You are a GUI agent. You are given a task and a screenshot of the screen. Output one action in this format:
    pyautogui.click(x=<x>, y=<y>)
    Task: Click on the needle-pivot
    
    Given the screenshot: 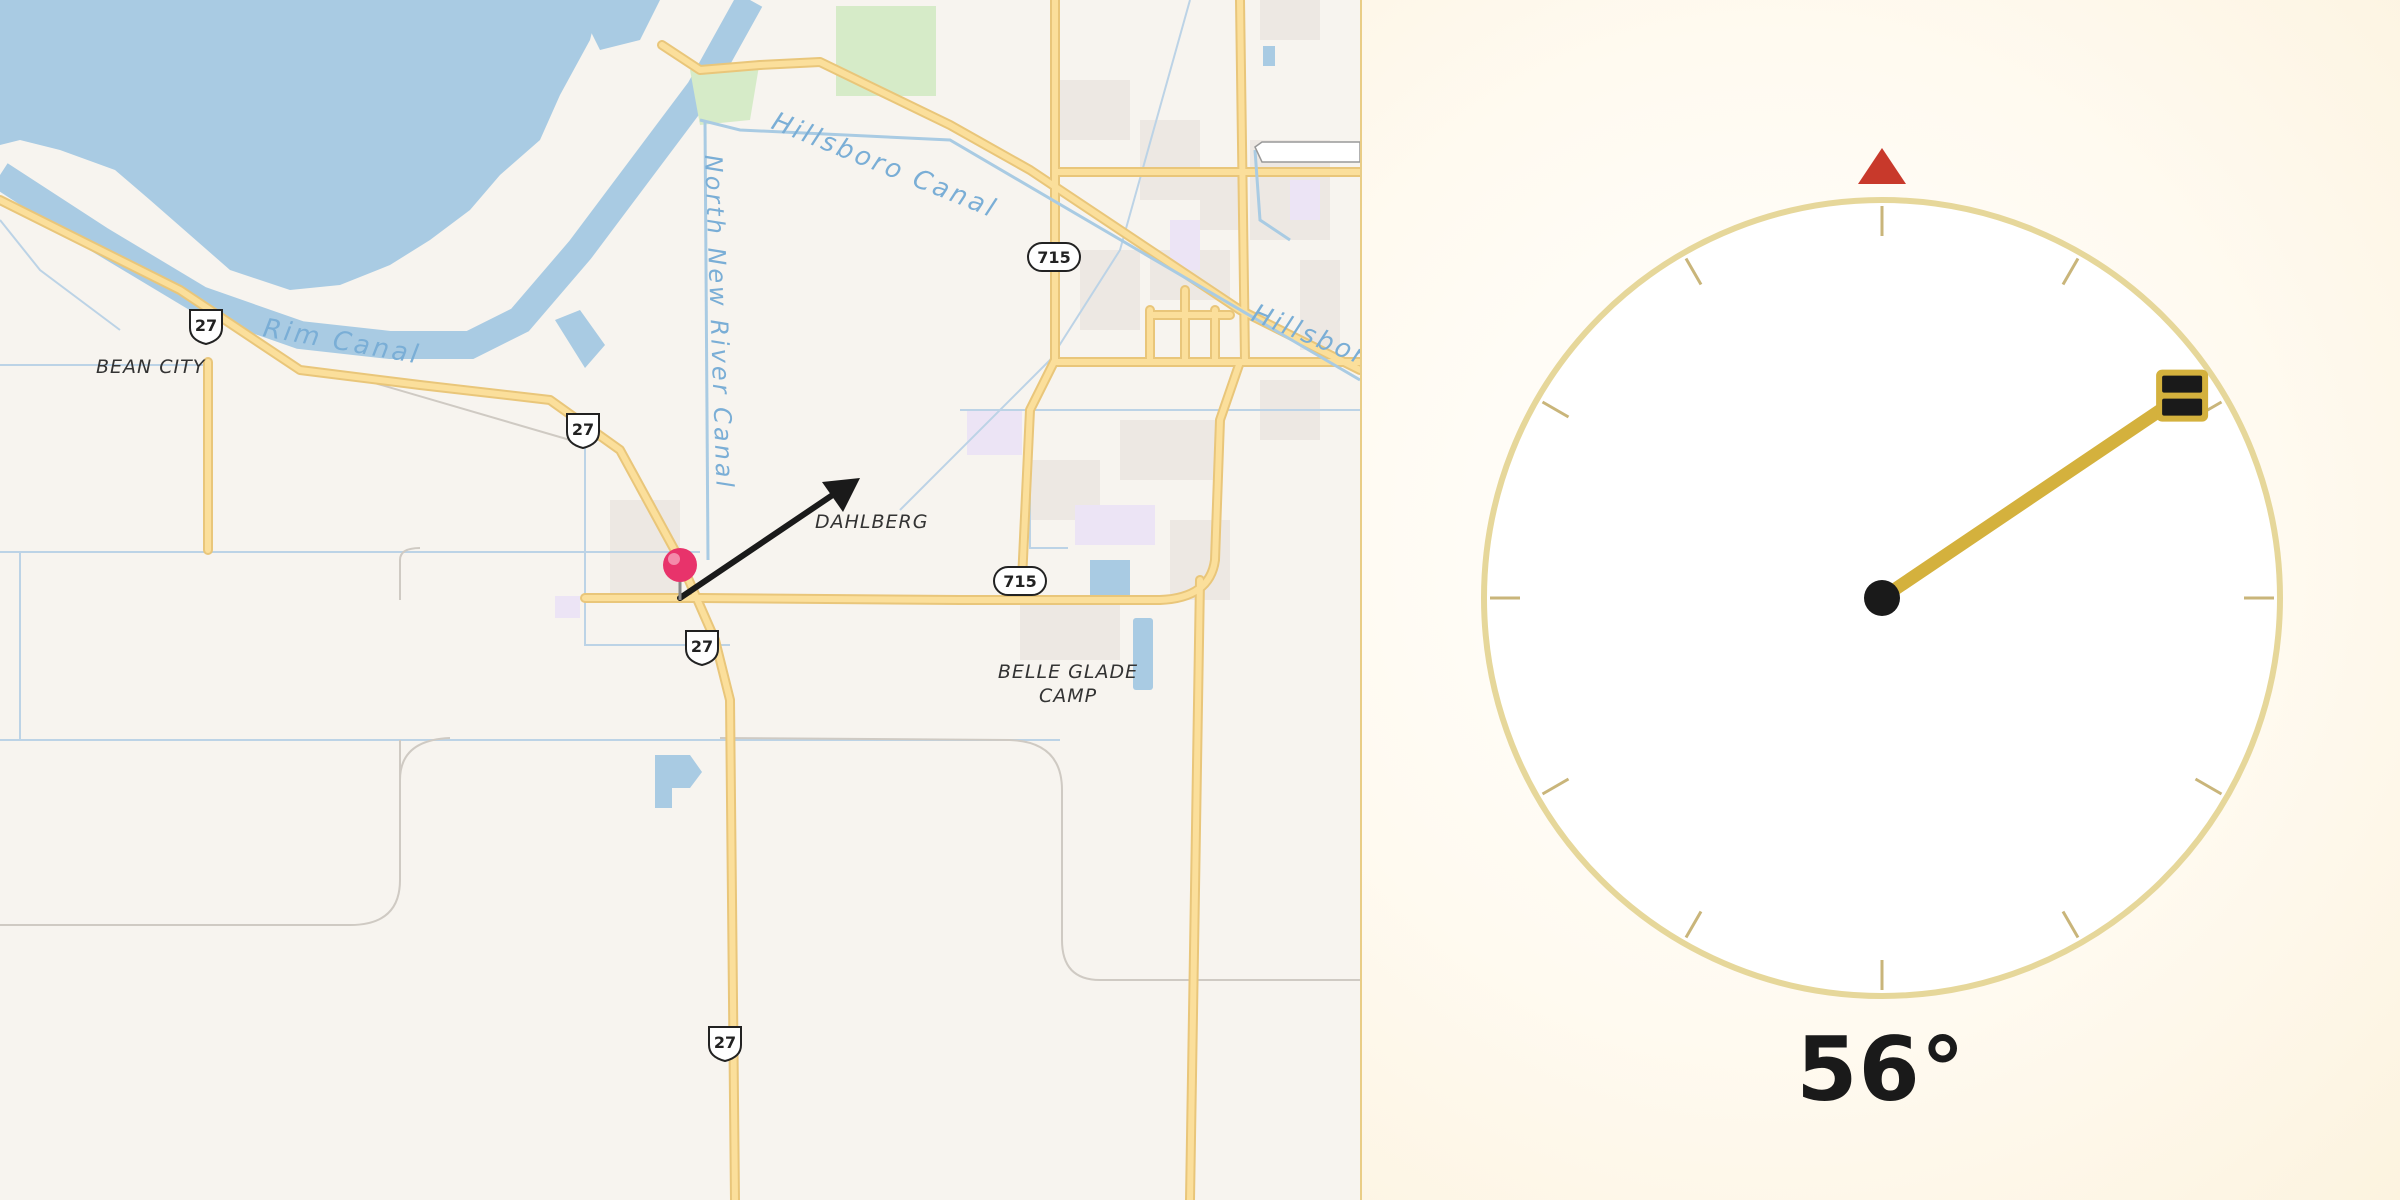 What is the action you would take?
    pyautogui.click(x=1882, y=598)
    